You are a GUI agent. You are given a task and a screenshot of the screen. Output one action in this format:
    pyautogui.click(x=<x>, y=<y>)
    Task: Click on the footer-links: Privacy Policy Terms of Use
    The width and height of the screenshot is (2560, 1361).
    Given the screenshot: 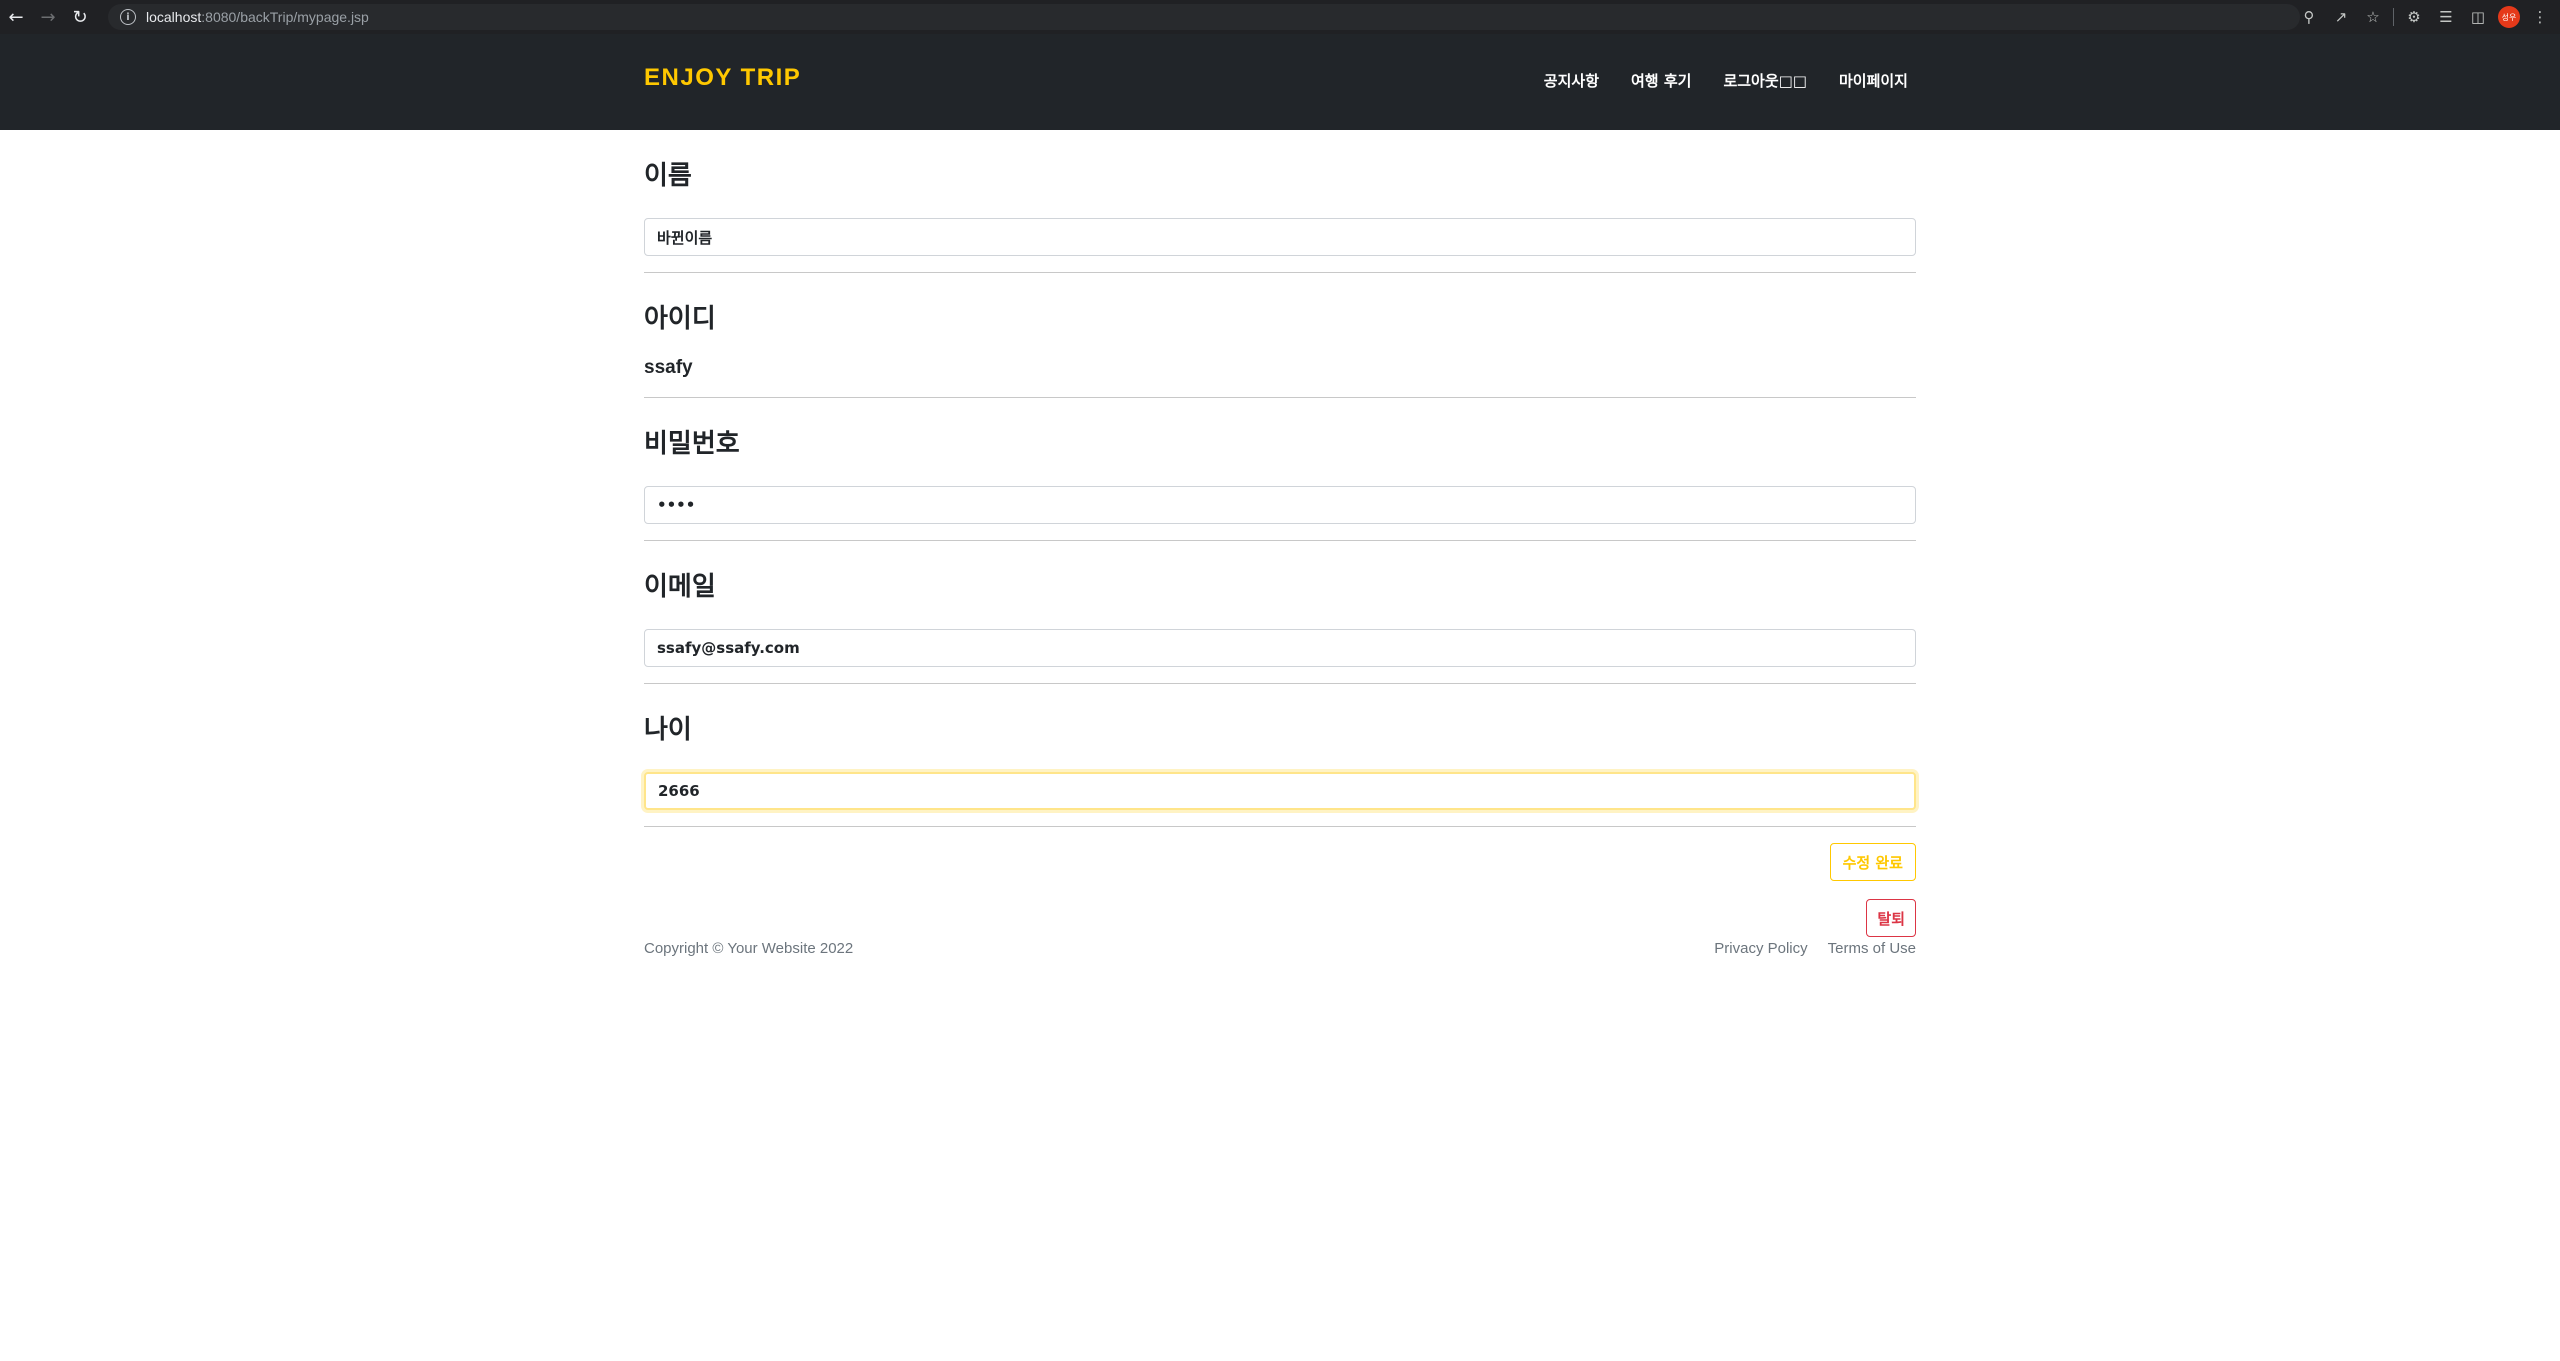 What is the action you would take?
    pyautogui.click(x=1815, y=948)
    